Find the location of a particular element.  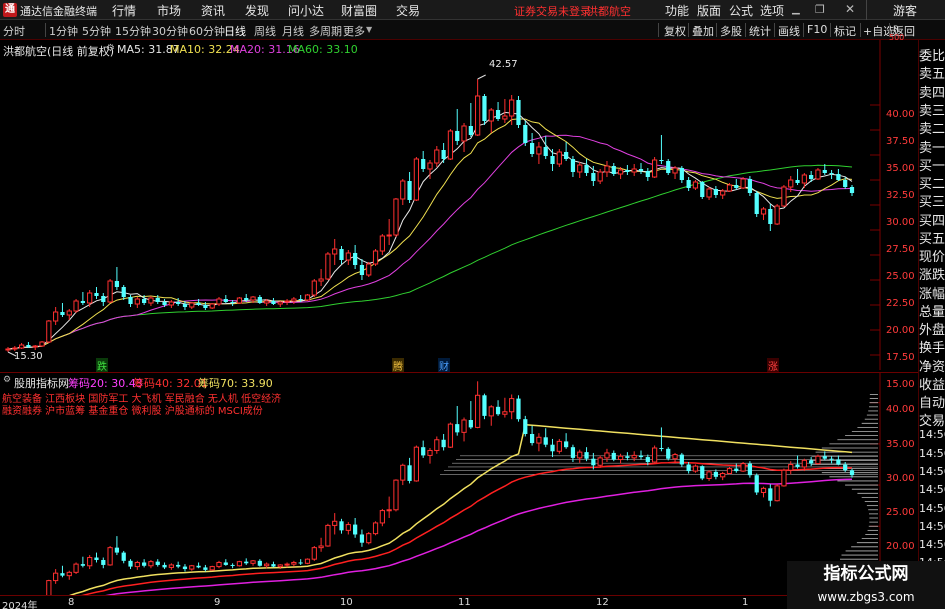

more-dropdown-icon: ▼ is located at coordinates (369, 29).